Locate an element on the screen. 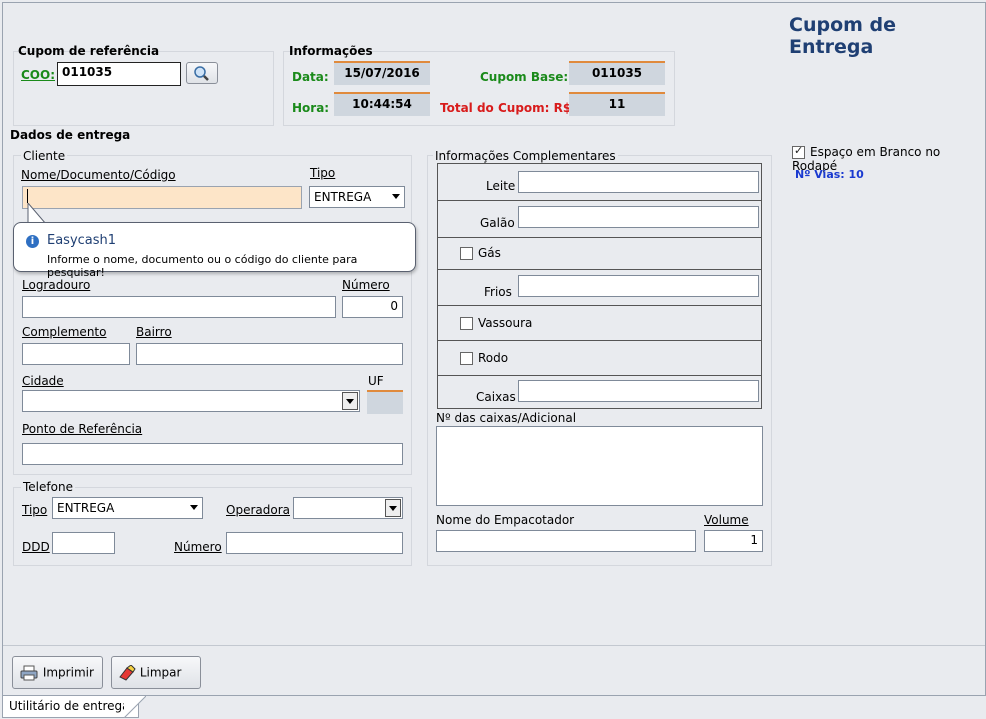 This screenshot has width=986, height=719. frios-input is located at coordinates (638, 286).